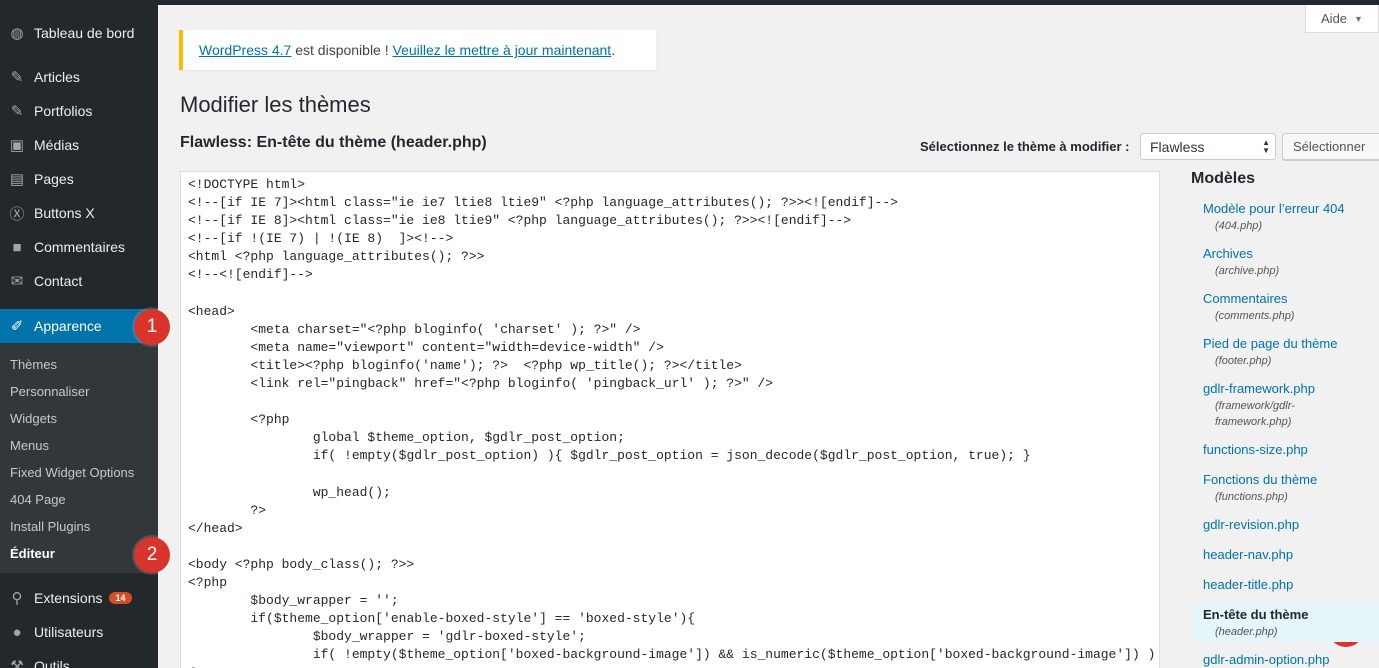 Image resolution: width=1379 pixels, height=668 pixels. What do you see at coordinates (57, 77) in the screenshot?
I see `sidebar-item-label: Articles` at bounding box center [57, 77].